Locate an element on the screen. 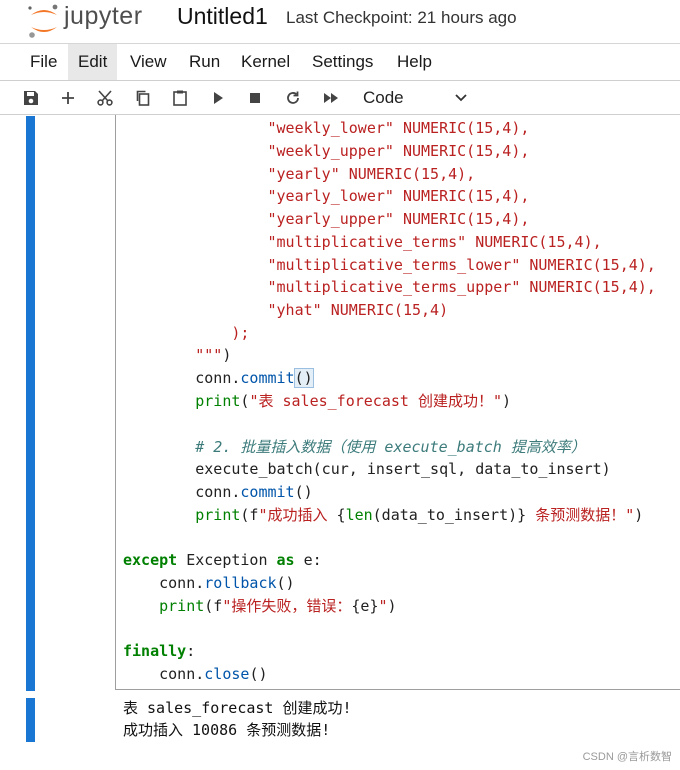 The width and height of the screenshot is (680, 770). restart-icon is located at coordinates (293, 98).